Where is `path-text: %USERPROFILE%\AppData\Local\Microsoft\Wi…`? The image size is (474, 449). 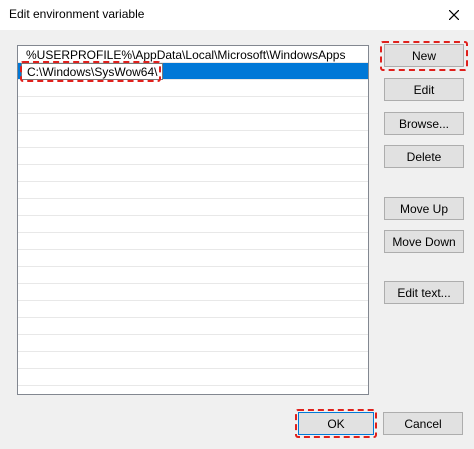
path-text: %USERPROFILE%\AppData\Local\Microsoft\Wi… is located at coordinates (186, 55).